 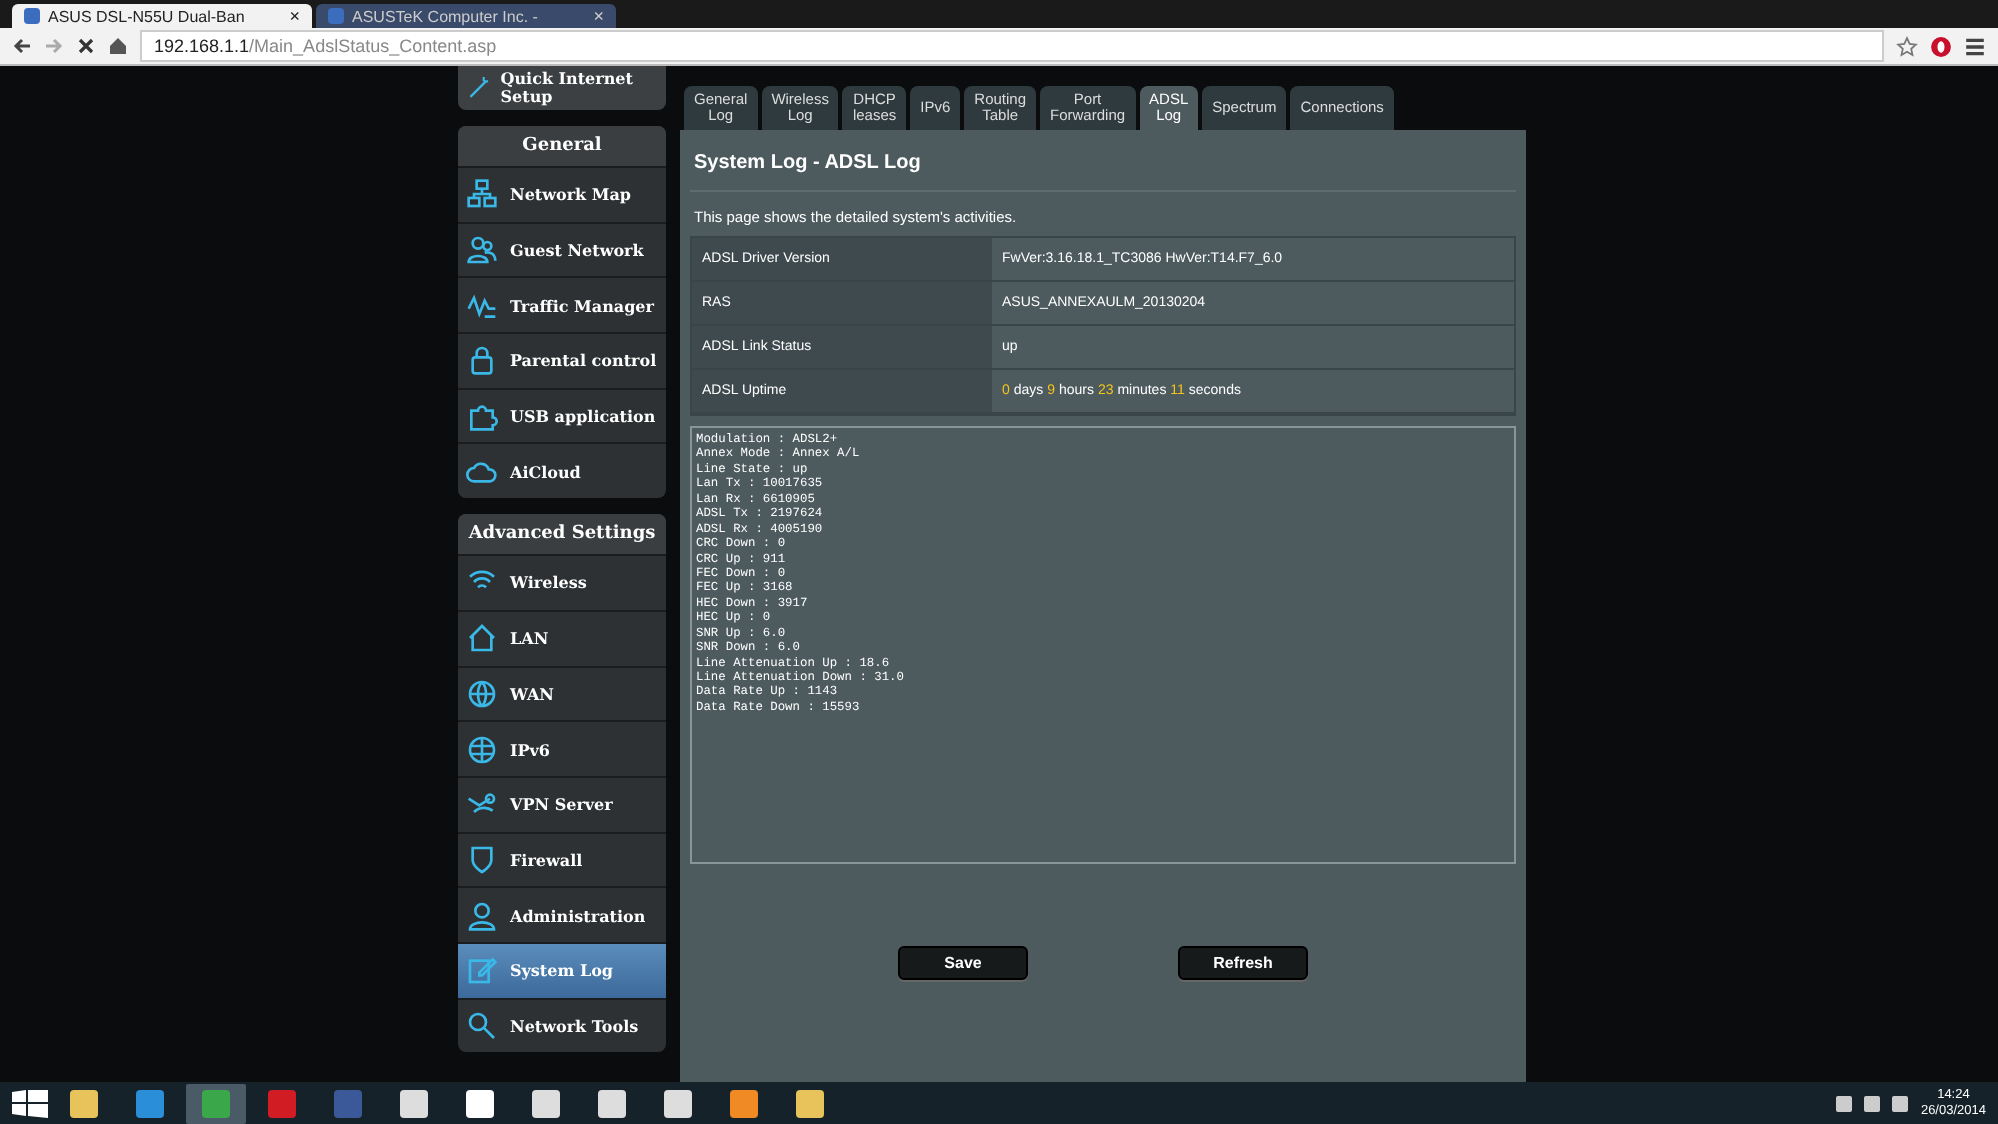 What do you see at coordinates (562, 249) in the screenshot?
I see `menu-item: Guest Network` at bounding box center [562, 249].